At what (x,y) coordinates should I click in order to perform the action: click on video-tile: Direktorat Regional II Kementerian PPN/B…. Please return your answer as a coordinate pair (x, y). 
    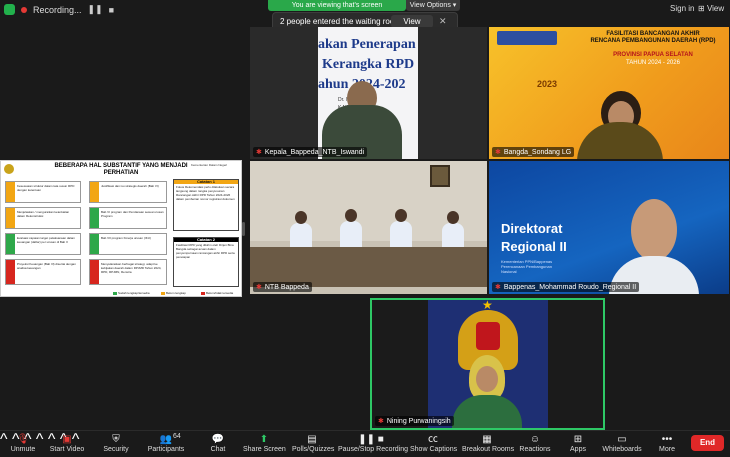
    Looking at the image, I should click on (609, 227).